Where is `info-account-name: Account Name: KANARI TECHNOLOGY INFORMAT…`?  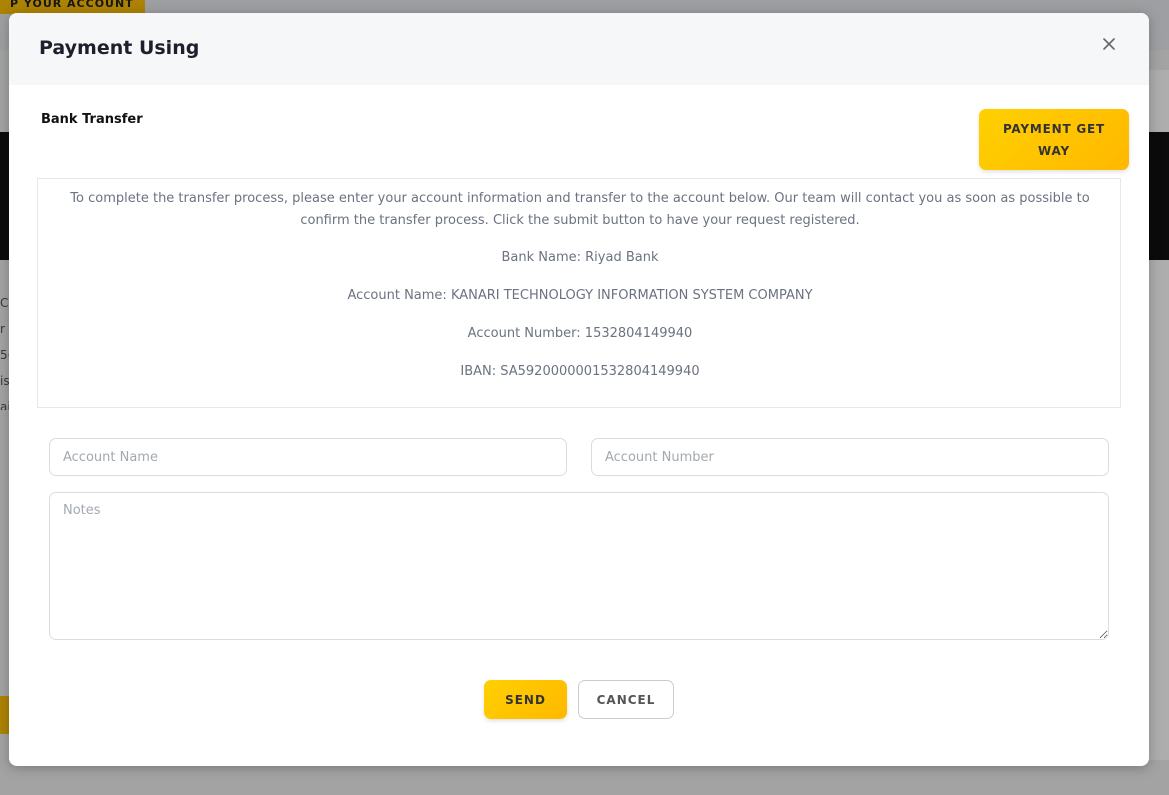
info-account-name: Account Name: KANARI TECHNOLOGY INFORMAT… is located at coordinates (580, 295).